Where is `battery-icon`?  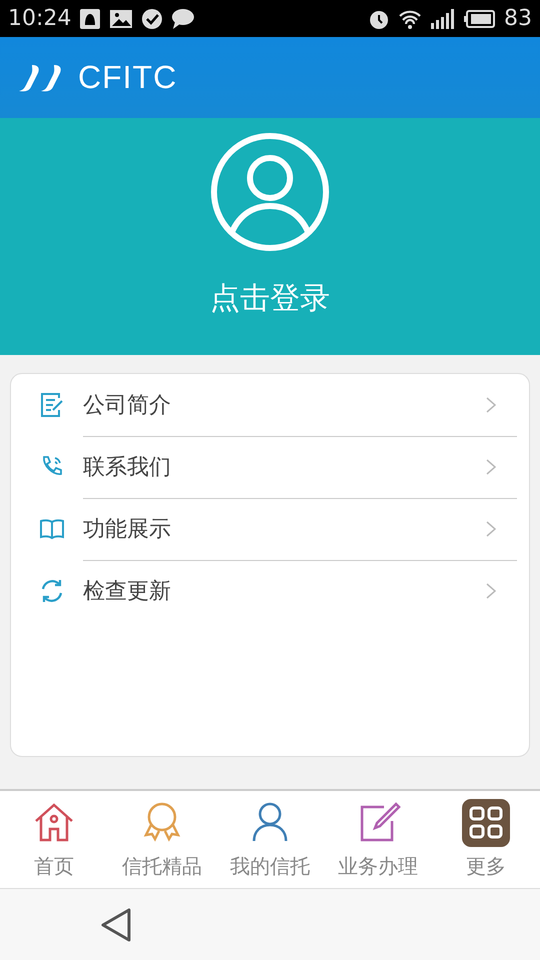 battery-icon is located at coordinates (480, 19).